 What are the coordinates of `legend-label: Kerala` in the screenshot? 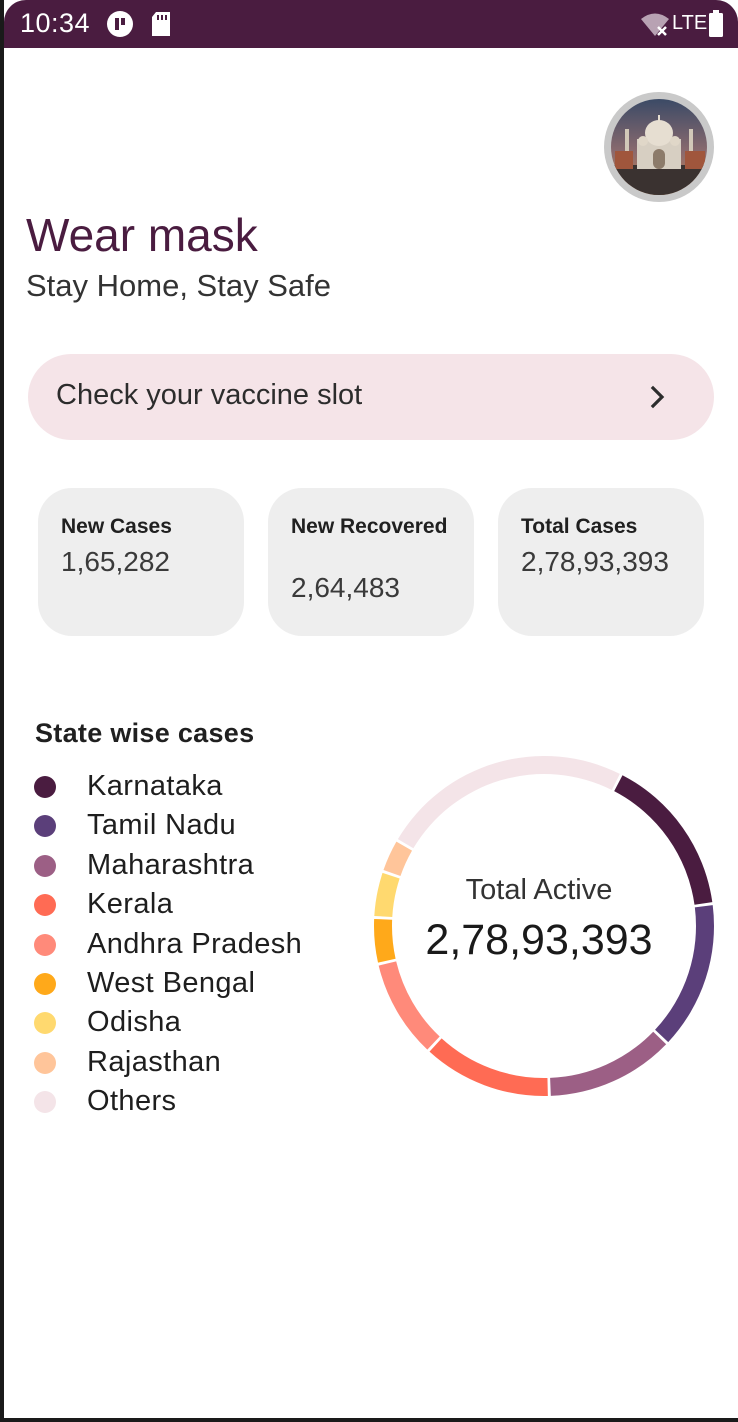 It's located at (130, 904).